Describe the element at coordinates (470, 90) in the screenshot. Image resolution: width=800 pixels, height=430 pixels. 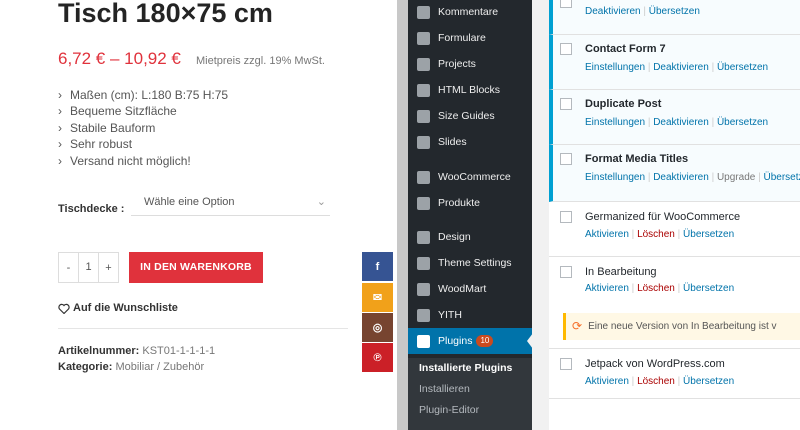
I see `sidebar-item-html-blocks: HTML Blocks` at that location.